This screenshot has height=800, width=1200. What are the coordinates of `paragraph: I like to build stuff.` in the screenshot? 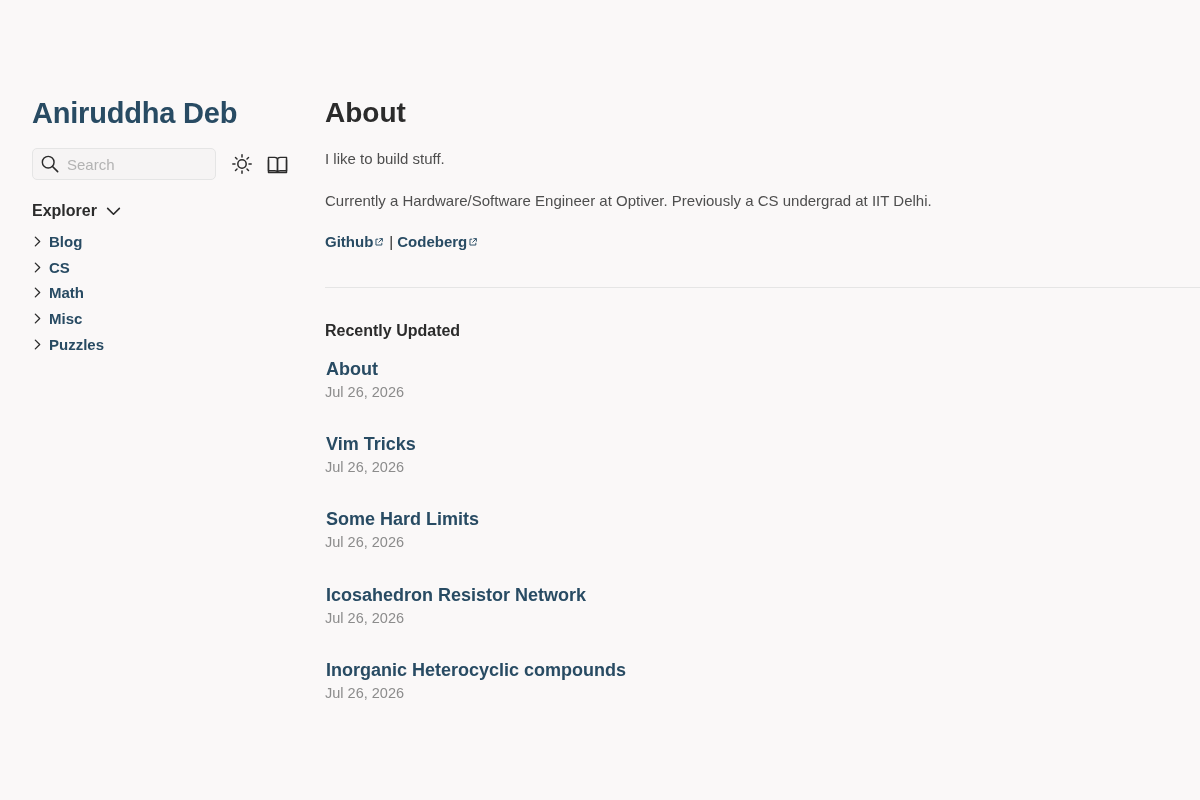 It's located at (385, 159).